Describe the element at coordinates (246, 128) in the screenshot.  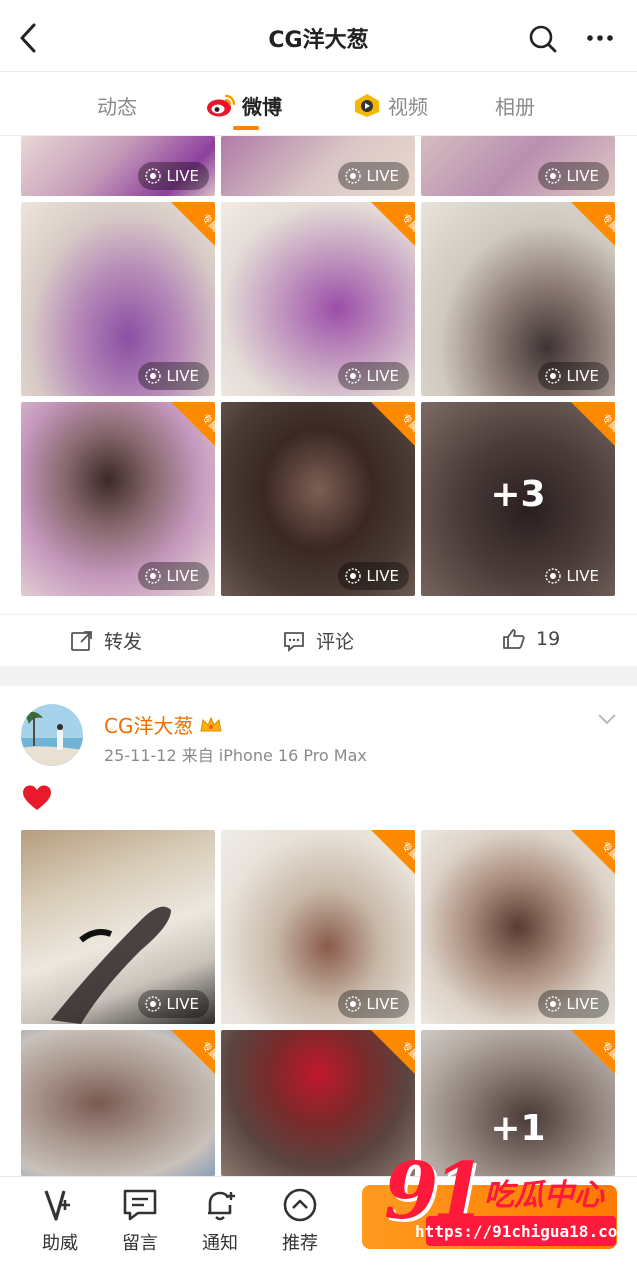
I see `active-tab-indicator` at that location.